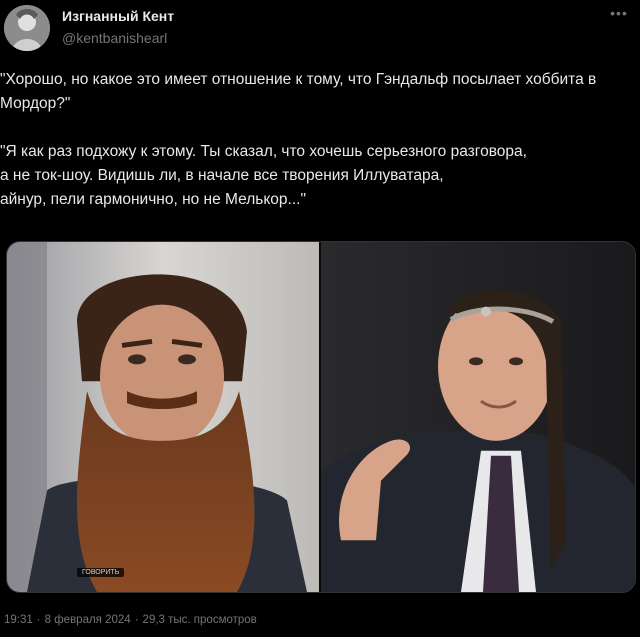 Image resolution: width=640 pixels, height=637 pixels. I want to click on author-display-name: Изгнанный Кент, so click(118, 16).